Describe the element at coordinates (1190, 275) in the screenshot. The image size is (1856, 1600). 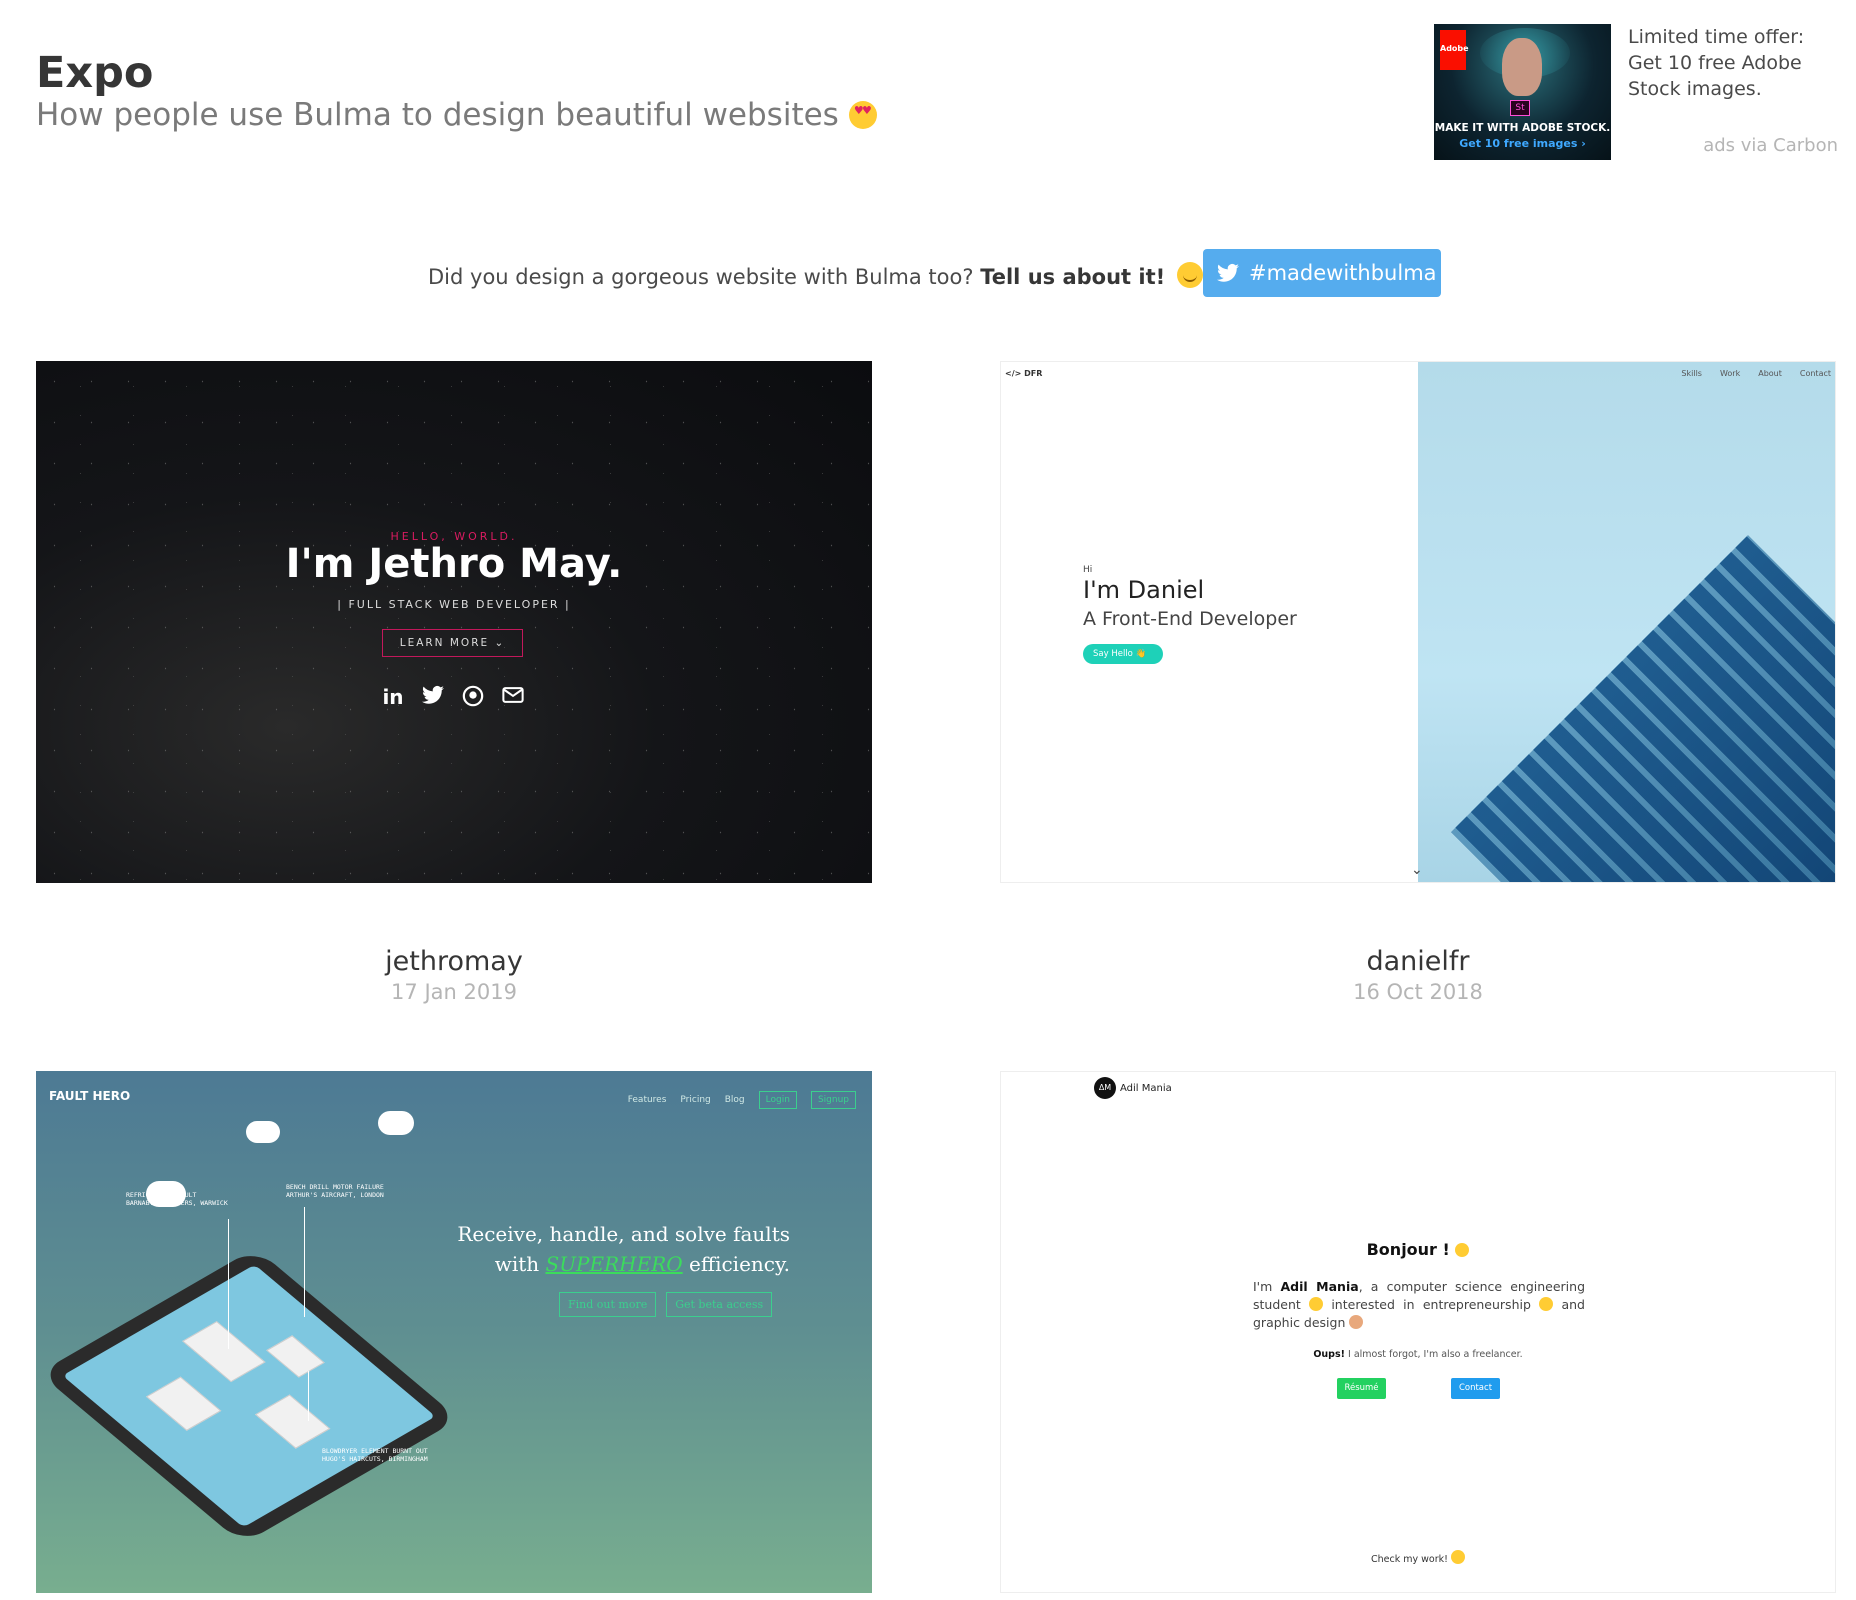
I see `hugging-emoji-icon` at that location.